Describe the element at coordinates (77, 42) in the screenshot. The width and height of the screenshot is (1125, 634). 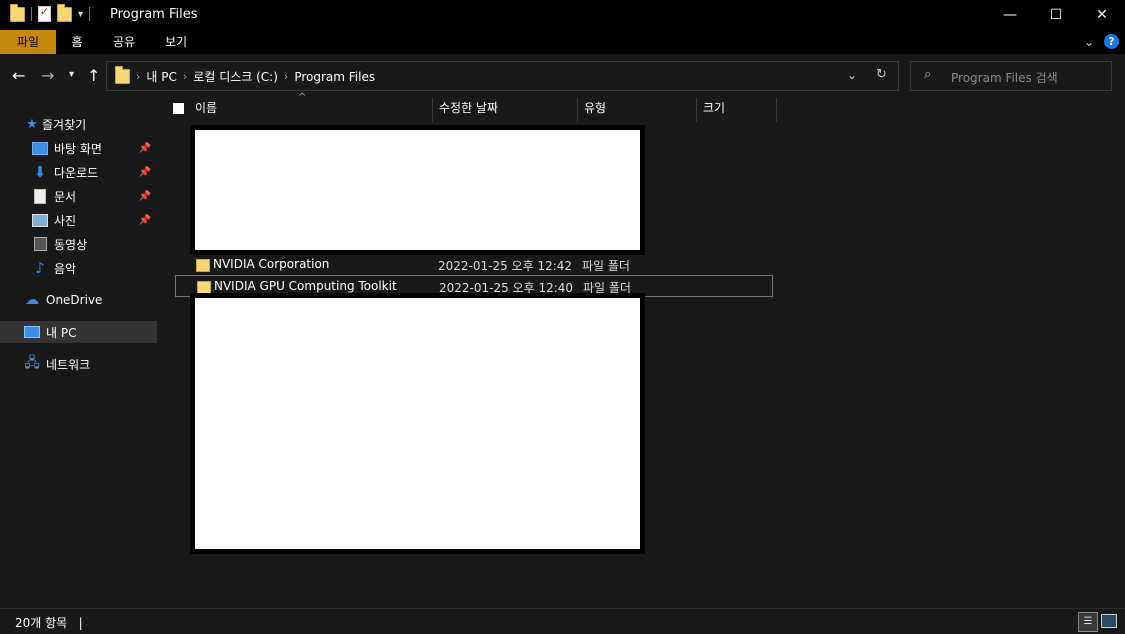
I see `tab-home: 홈` at that location.